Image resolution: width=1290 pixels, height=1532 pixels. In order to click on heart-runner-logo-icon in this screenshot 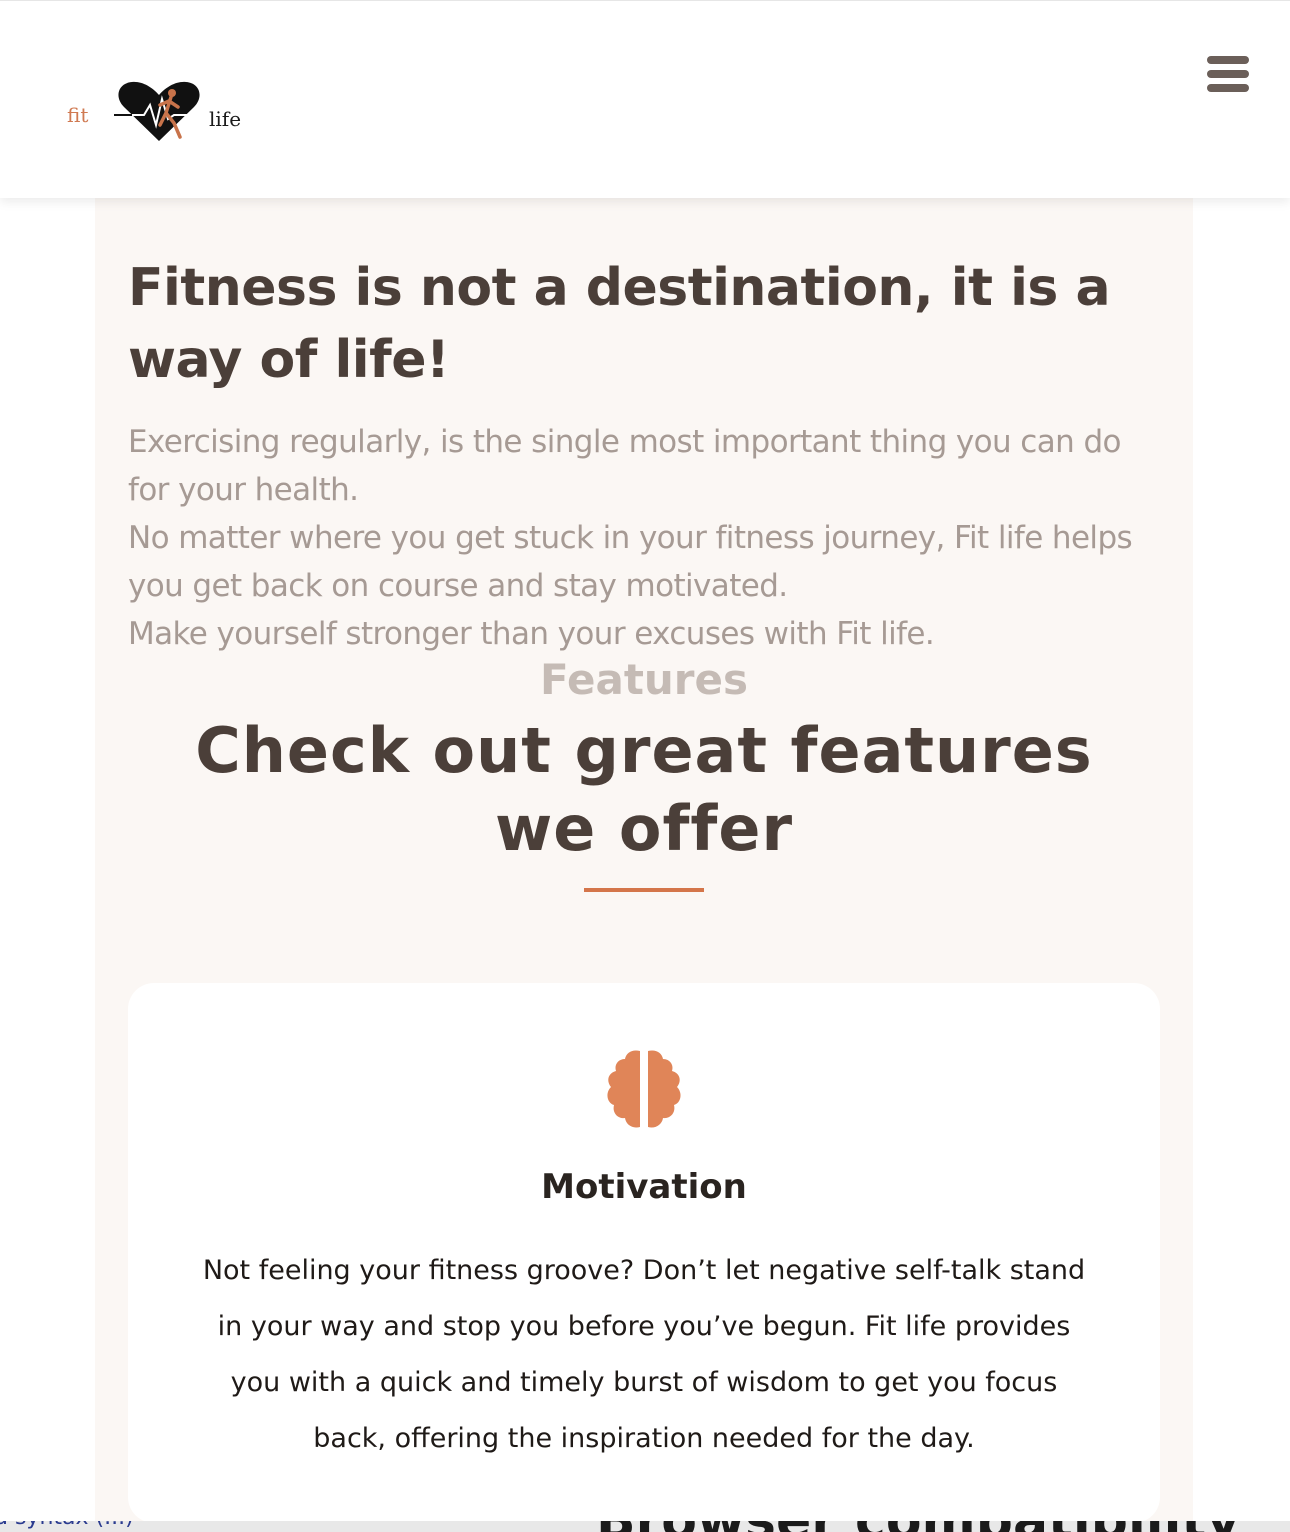, I will do `click(159, 111)`.